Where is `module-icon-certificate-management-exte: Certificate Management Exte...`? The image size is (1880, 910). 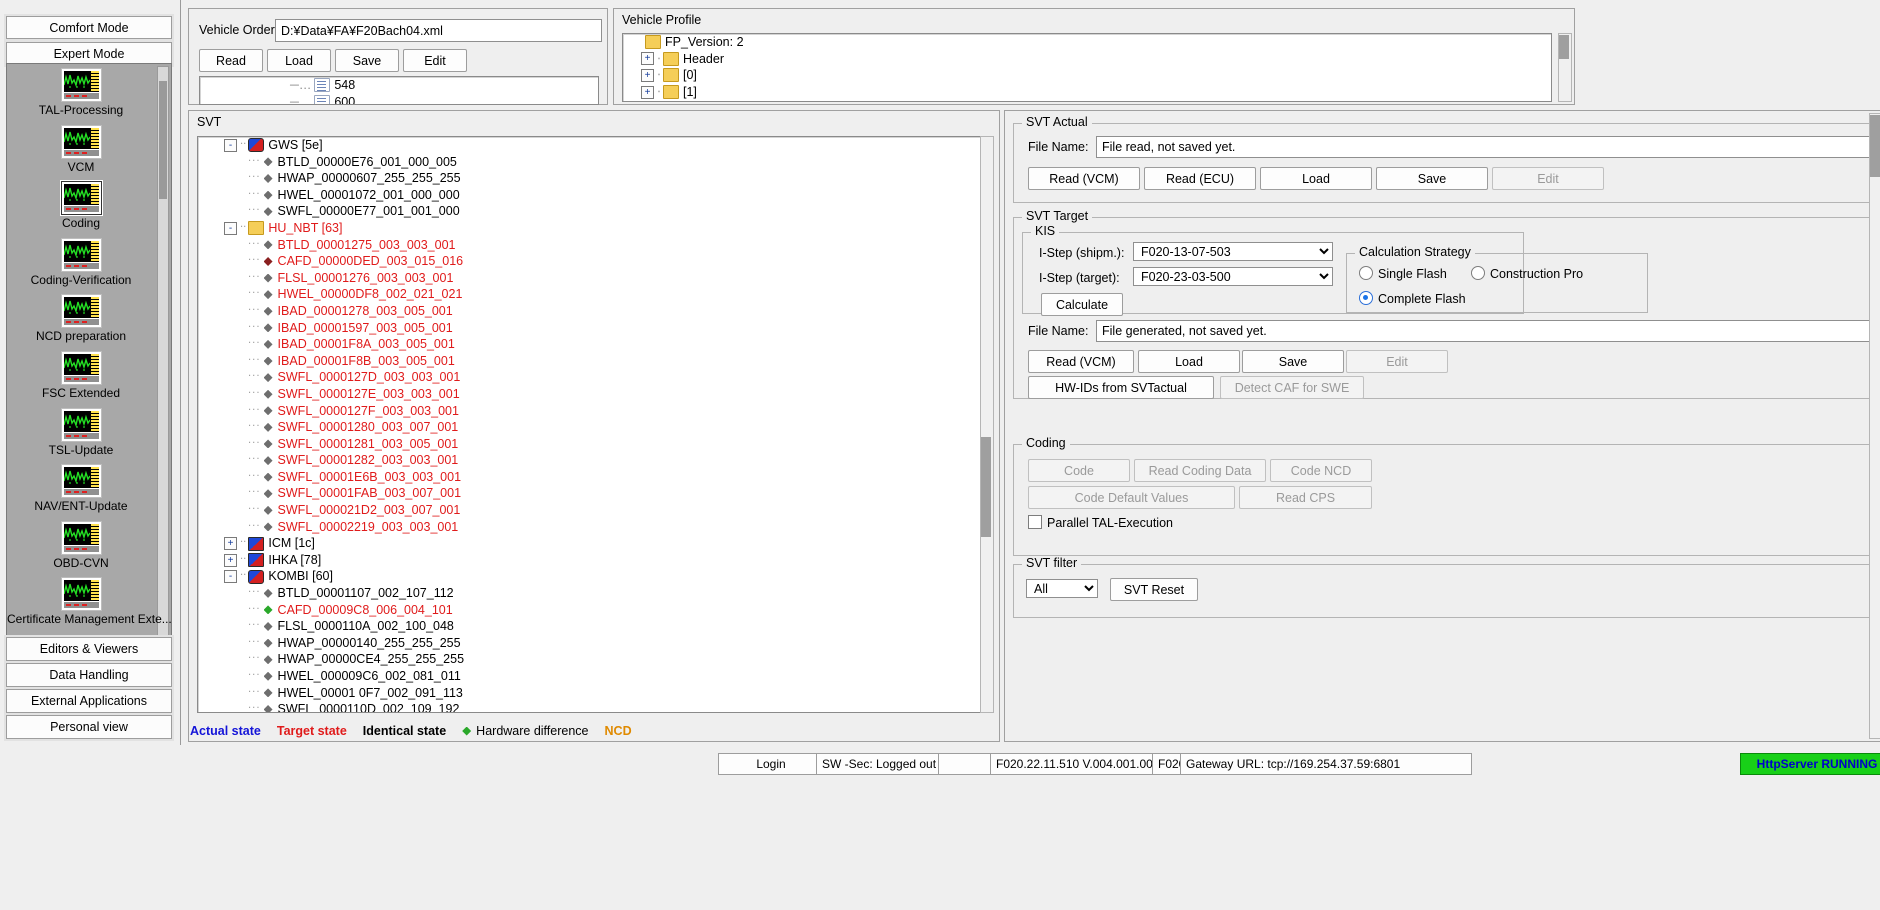 module-icon-certificate-management-exte: Certificate Management Exte... is located at coordinates (89, 601).